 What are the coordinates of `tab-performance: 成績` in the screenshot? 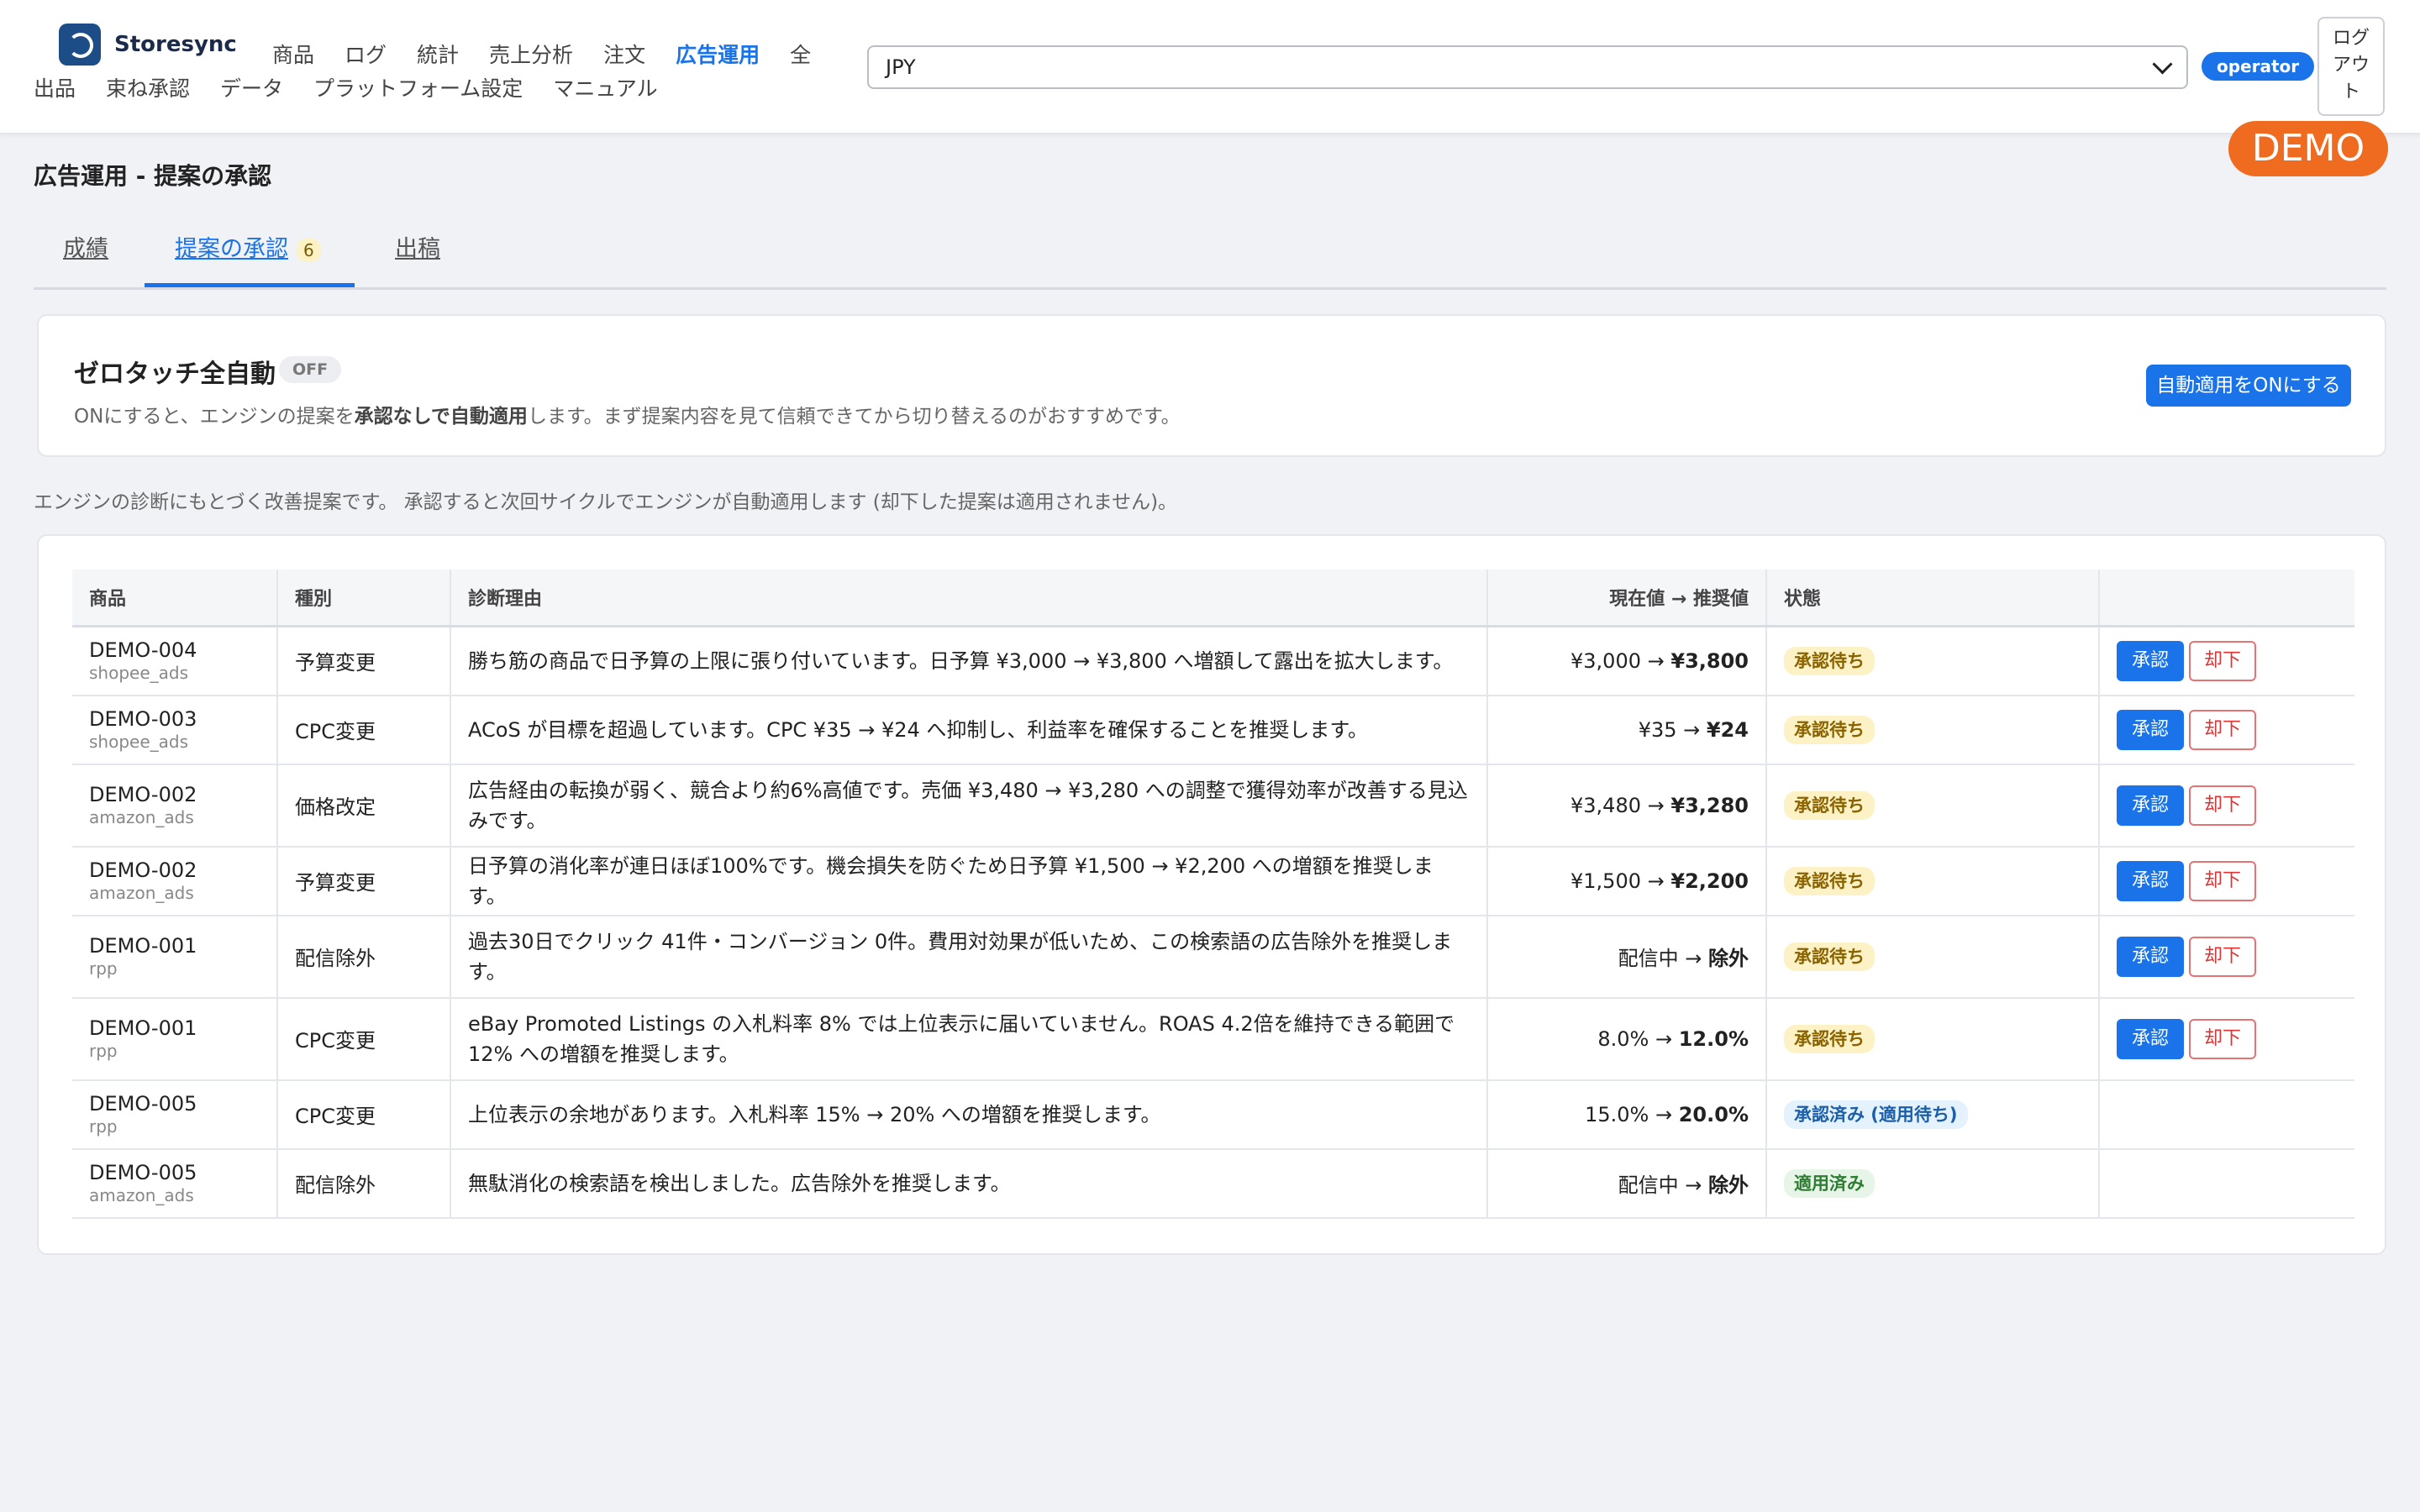 It's located at (85, 253).